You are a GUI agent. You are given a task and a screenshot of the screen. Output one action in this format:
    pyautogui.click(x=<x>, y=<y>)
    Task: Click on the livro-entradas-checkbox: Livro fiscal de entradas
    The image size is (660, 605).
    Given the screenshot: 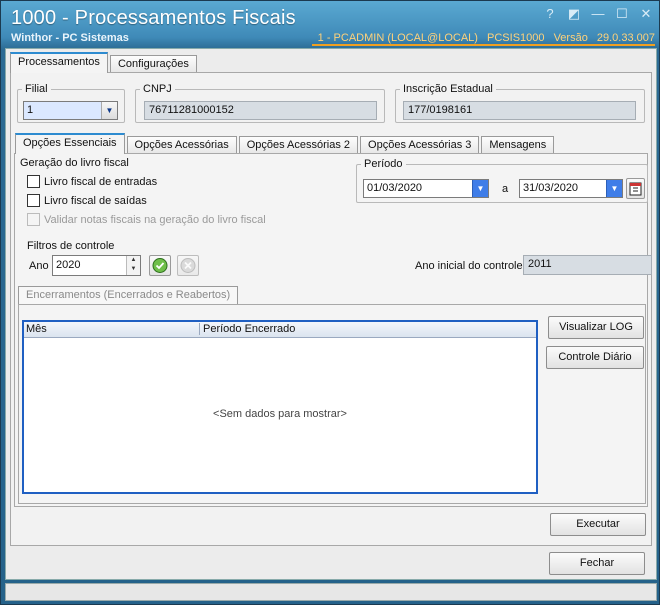 What is the action you would take?
    pyautogui.click(x=92, y=181)
    